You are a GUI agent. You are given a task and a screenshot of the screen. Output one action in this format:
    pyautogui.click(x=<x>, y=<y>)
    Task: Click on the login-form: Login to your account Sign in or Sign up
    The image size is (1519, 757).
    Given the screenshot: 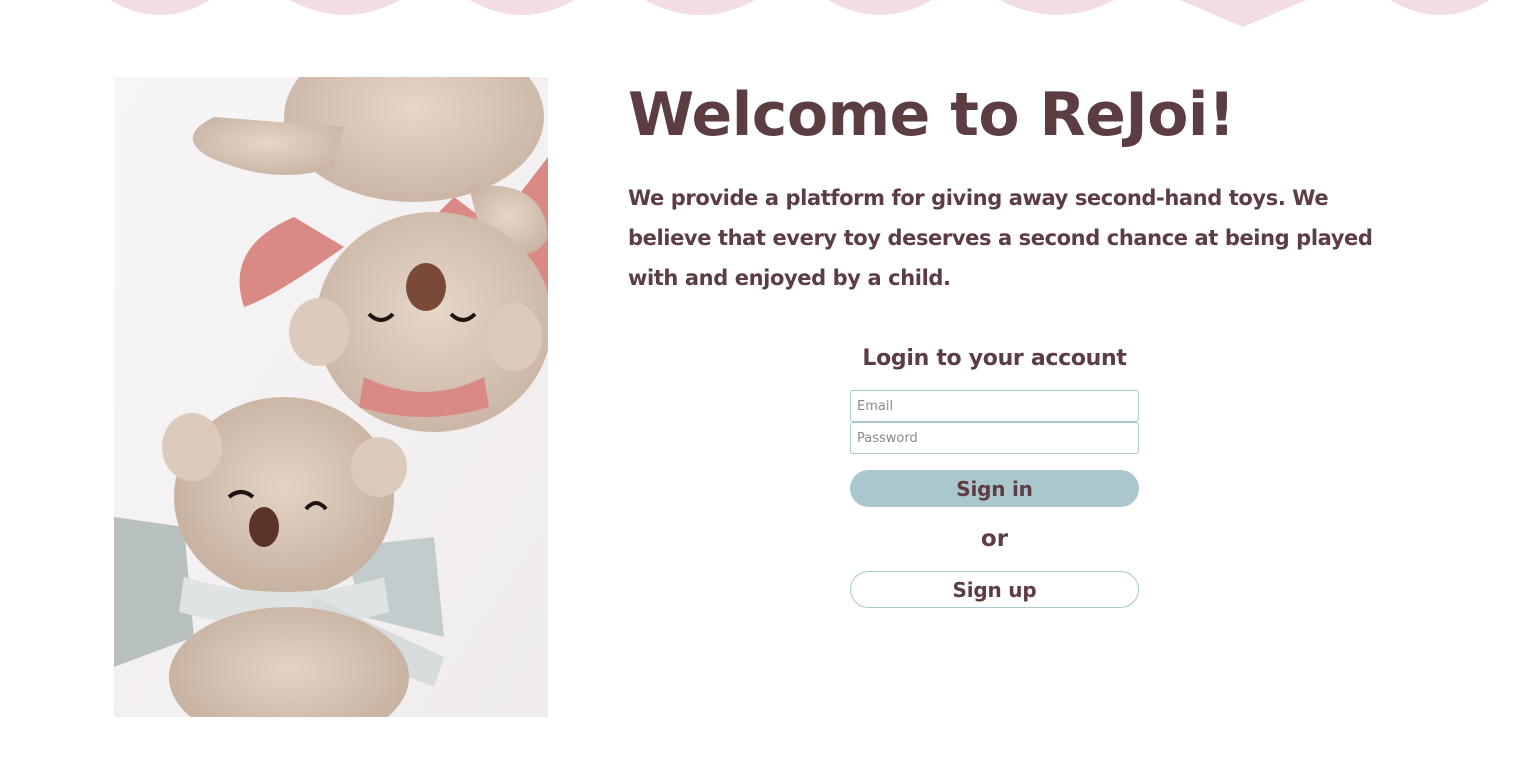 What is the action you would take?
    pyautogui.click(x=994, y=474)
    